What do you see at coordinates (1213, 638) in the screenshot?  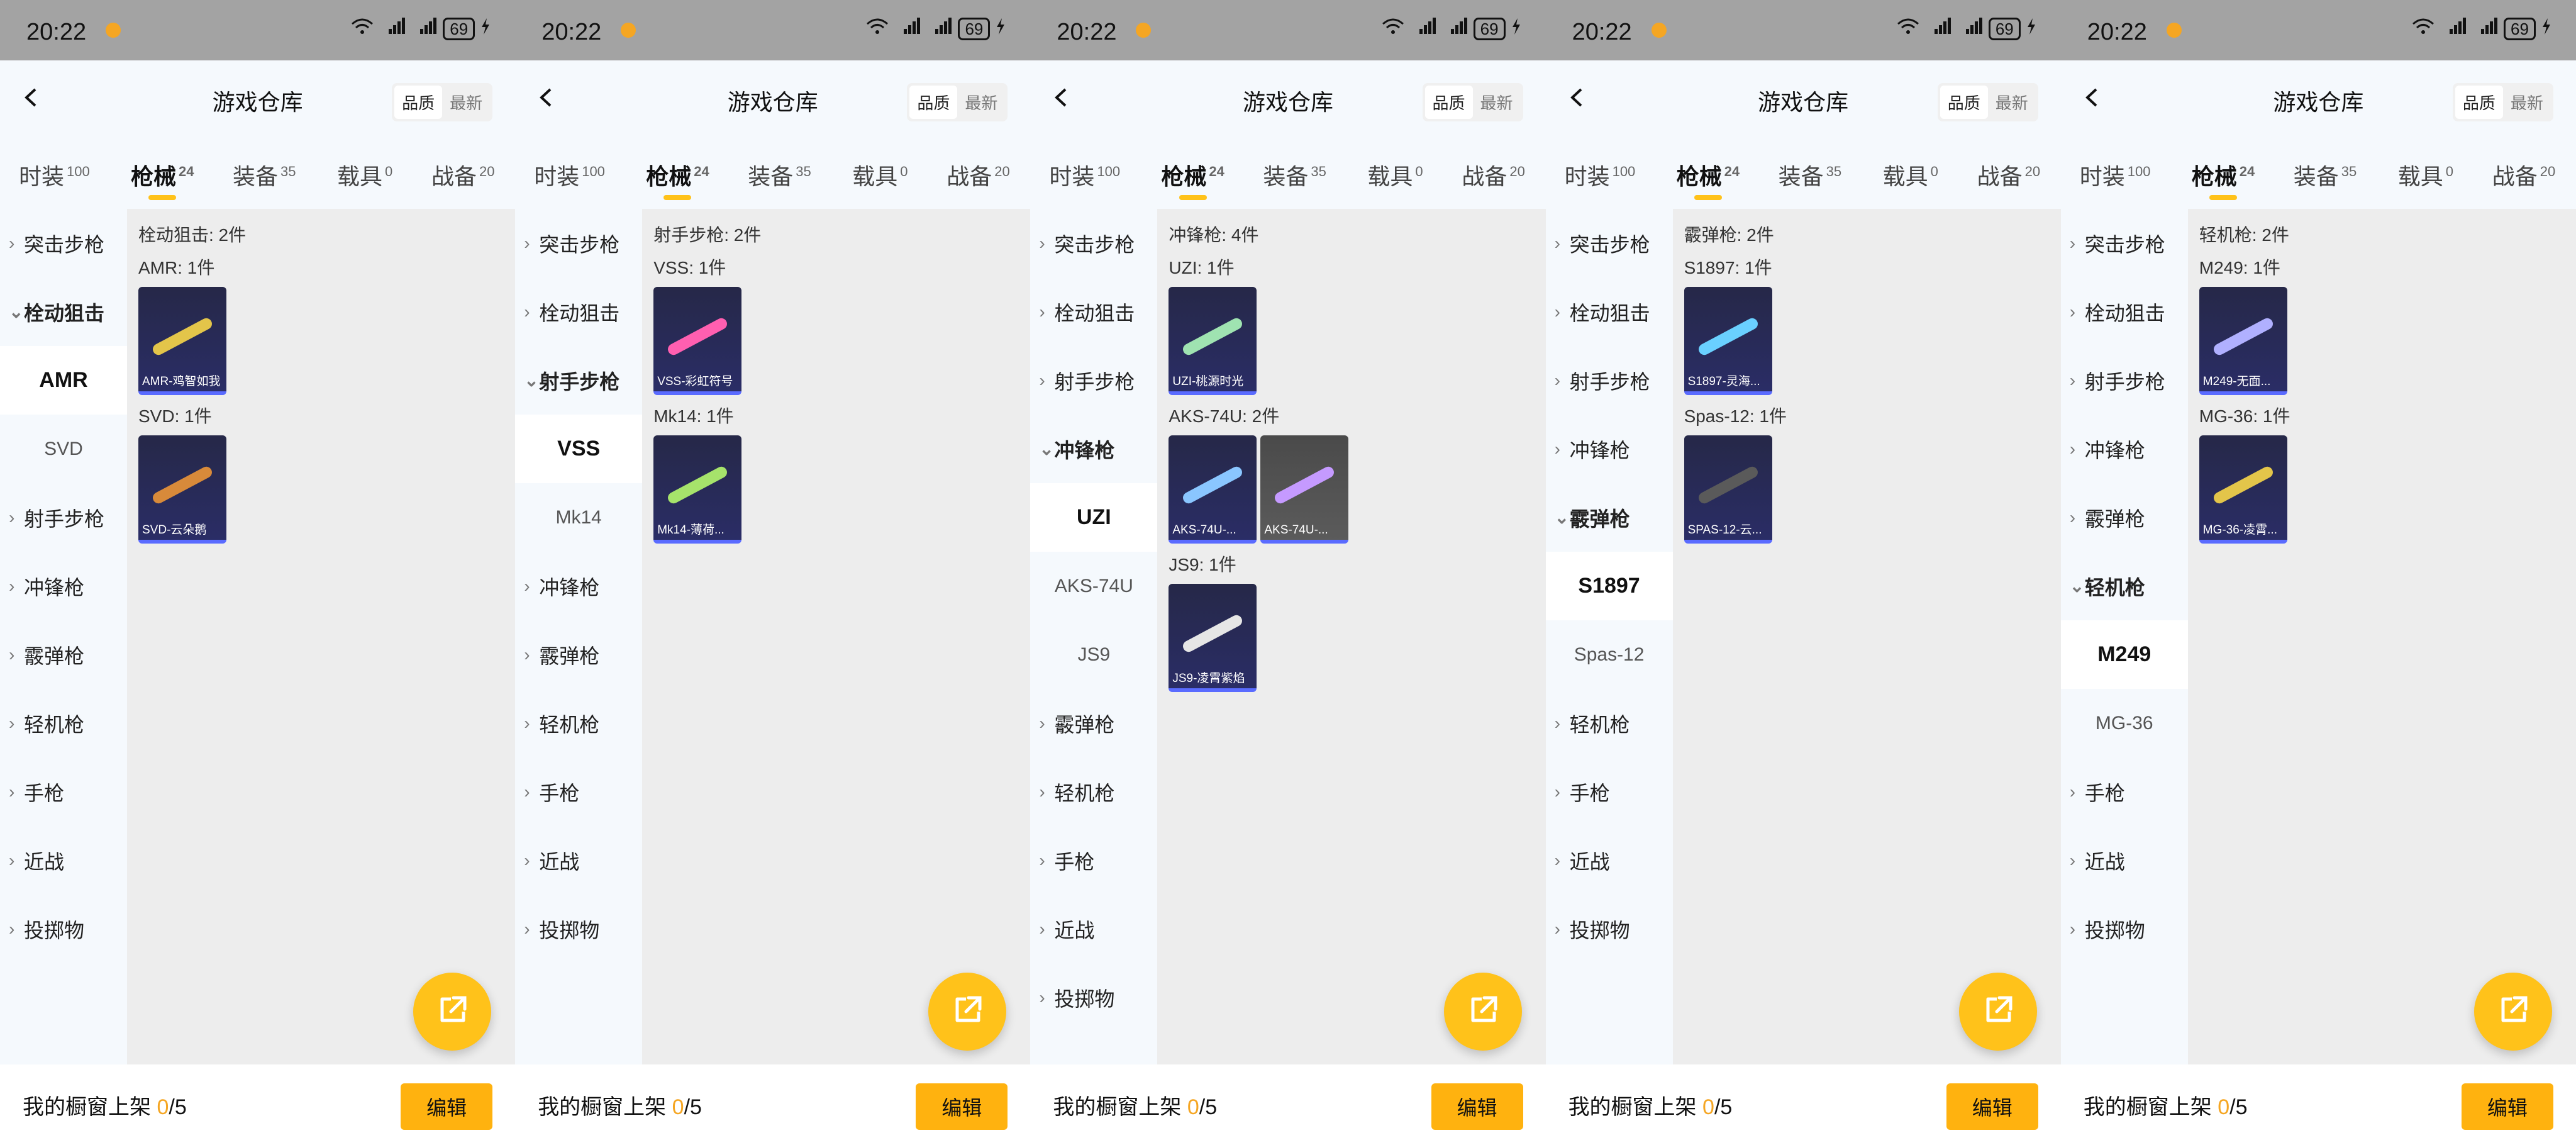 I see `skin-card: JS9-凌霄紫焰` at bounding box center [1213, 638].